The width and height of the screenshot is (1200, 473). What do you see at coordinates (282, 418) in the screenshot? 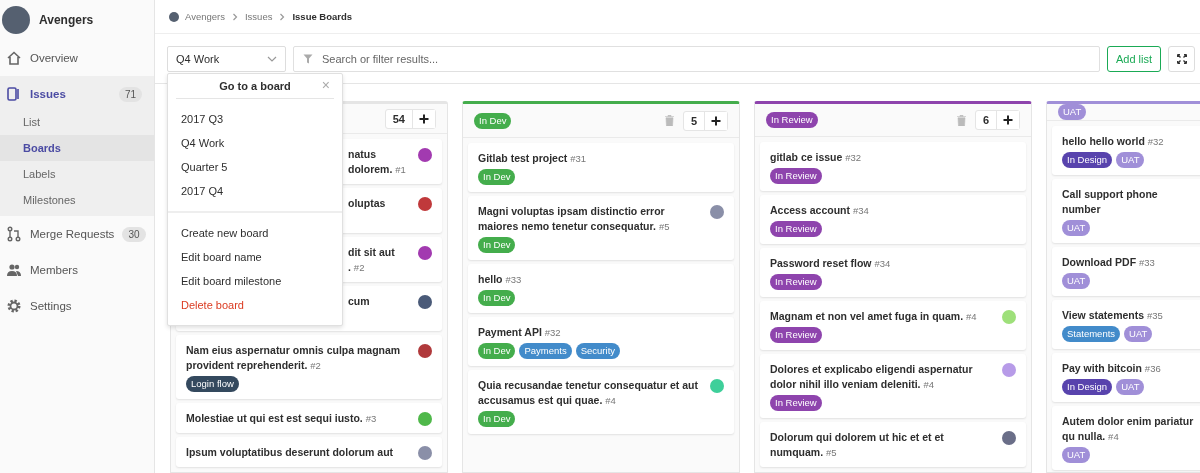
I see `issue-title: Molestiae ut qui est est sequi iusto. #3` at bounding box center [282, 418].